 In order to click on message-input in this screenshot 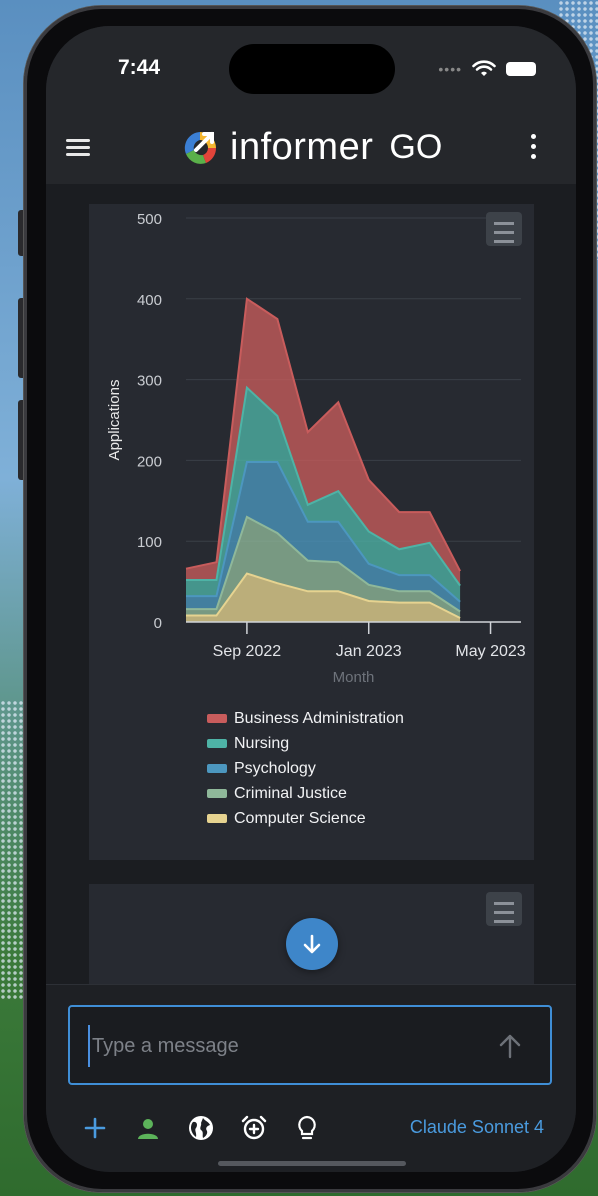, I will do `click(281, 1046)`.